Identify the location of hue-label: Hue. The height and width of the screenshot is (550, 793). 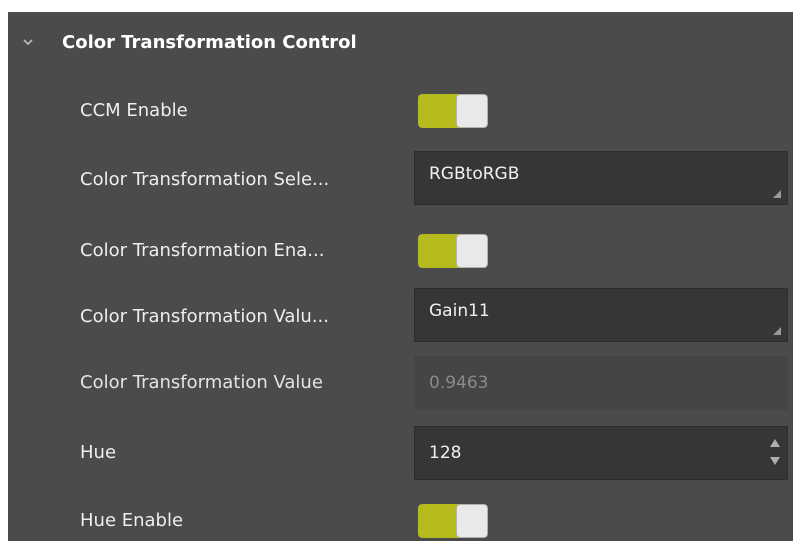
(98, 452).